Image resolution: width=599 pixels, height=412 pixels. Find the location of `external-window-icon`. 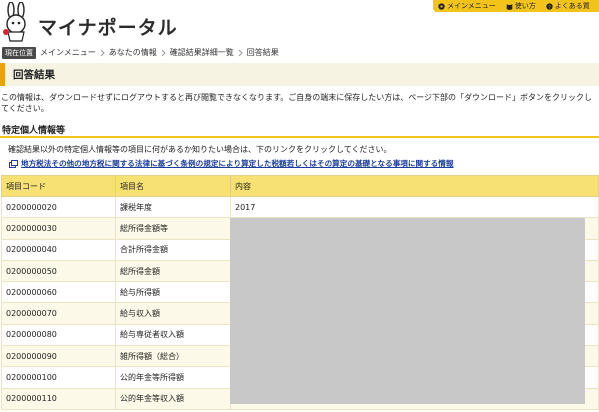

external-window-icon is located at coordinates (13, 163).